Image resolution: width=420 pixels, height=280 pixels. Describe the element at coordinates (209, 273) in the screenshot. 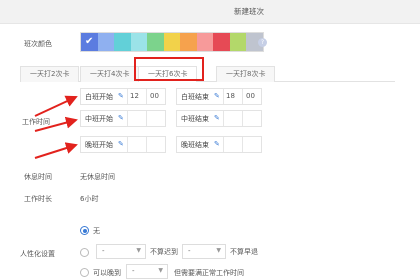

I see `must-meet-text: 但需要满正常工作时间` at that location.